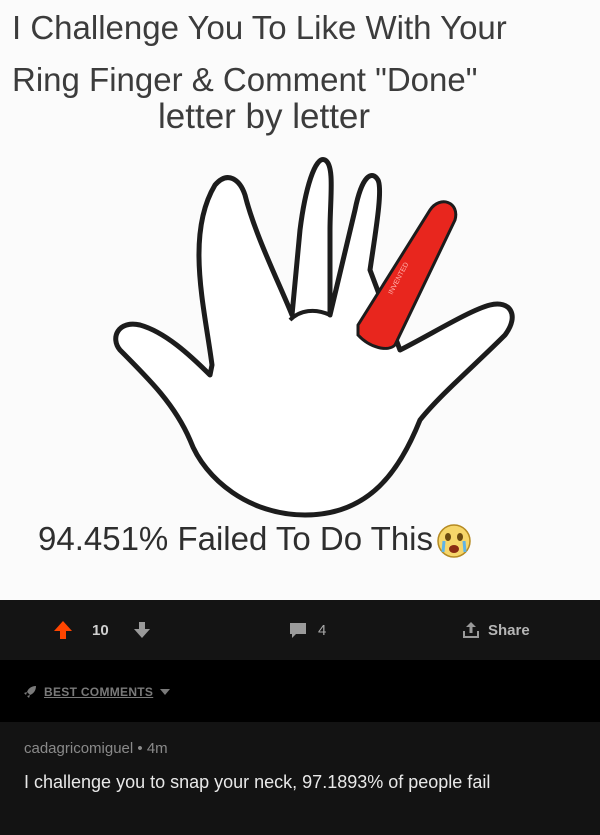 This screenshot has width=600, height=835. What do you see at coordinates (264, 116) in the screenshot?
I see `challenge-subline: letter by letter` at bounding box center [264, 116].